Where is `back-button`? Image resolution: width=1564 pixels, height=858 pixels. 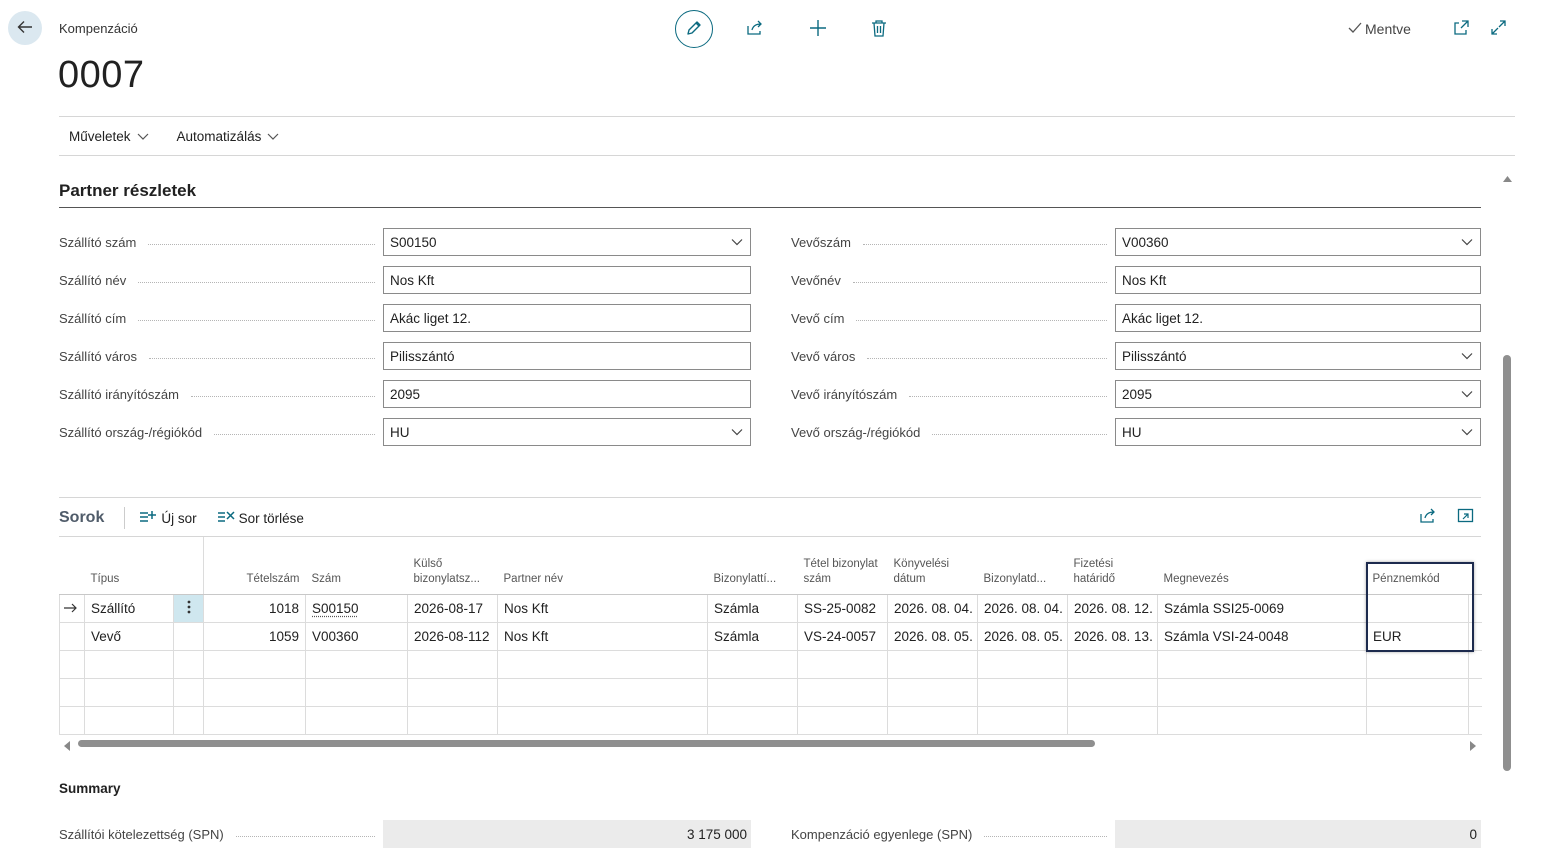
back-button is located at coordinates (25, 28).